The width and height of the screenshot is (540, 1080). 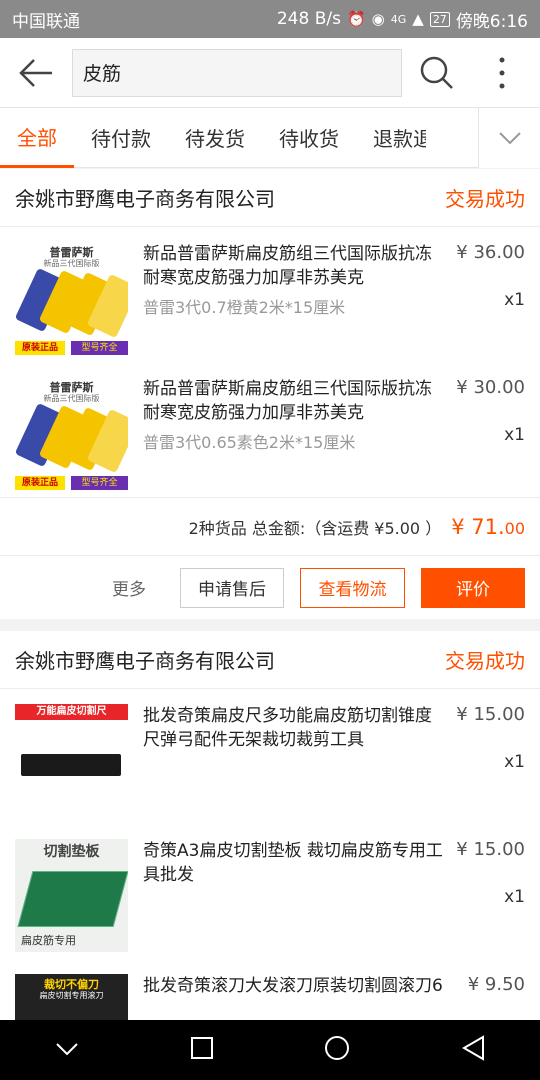 I want to click on search-icon, so click(x=436, y=72).